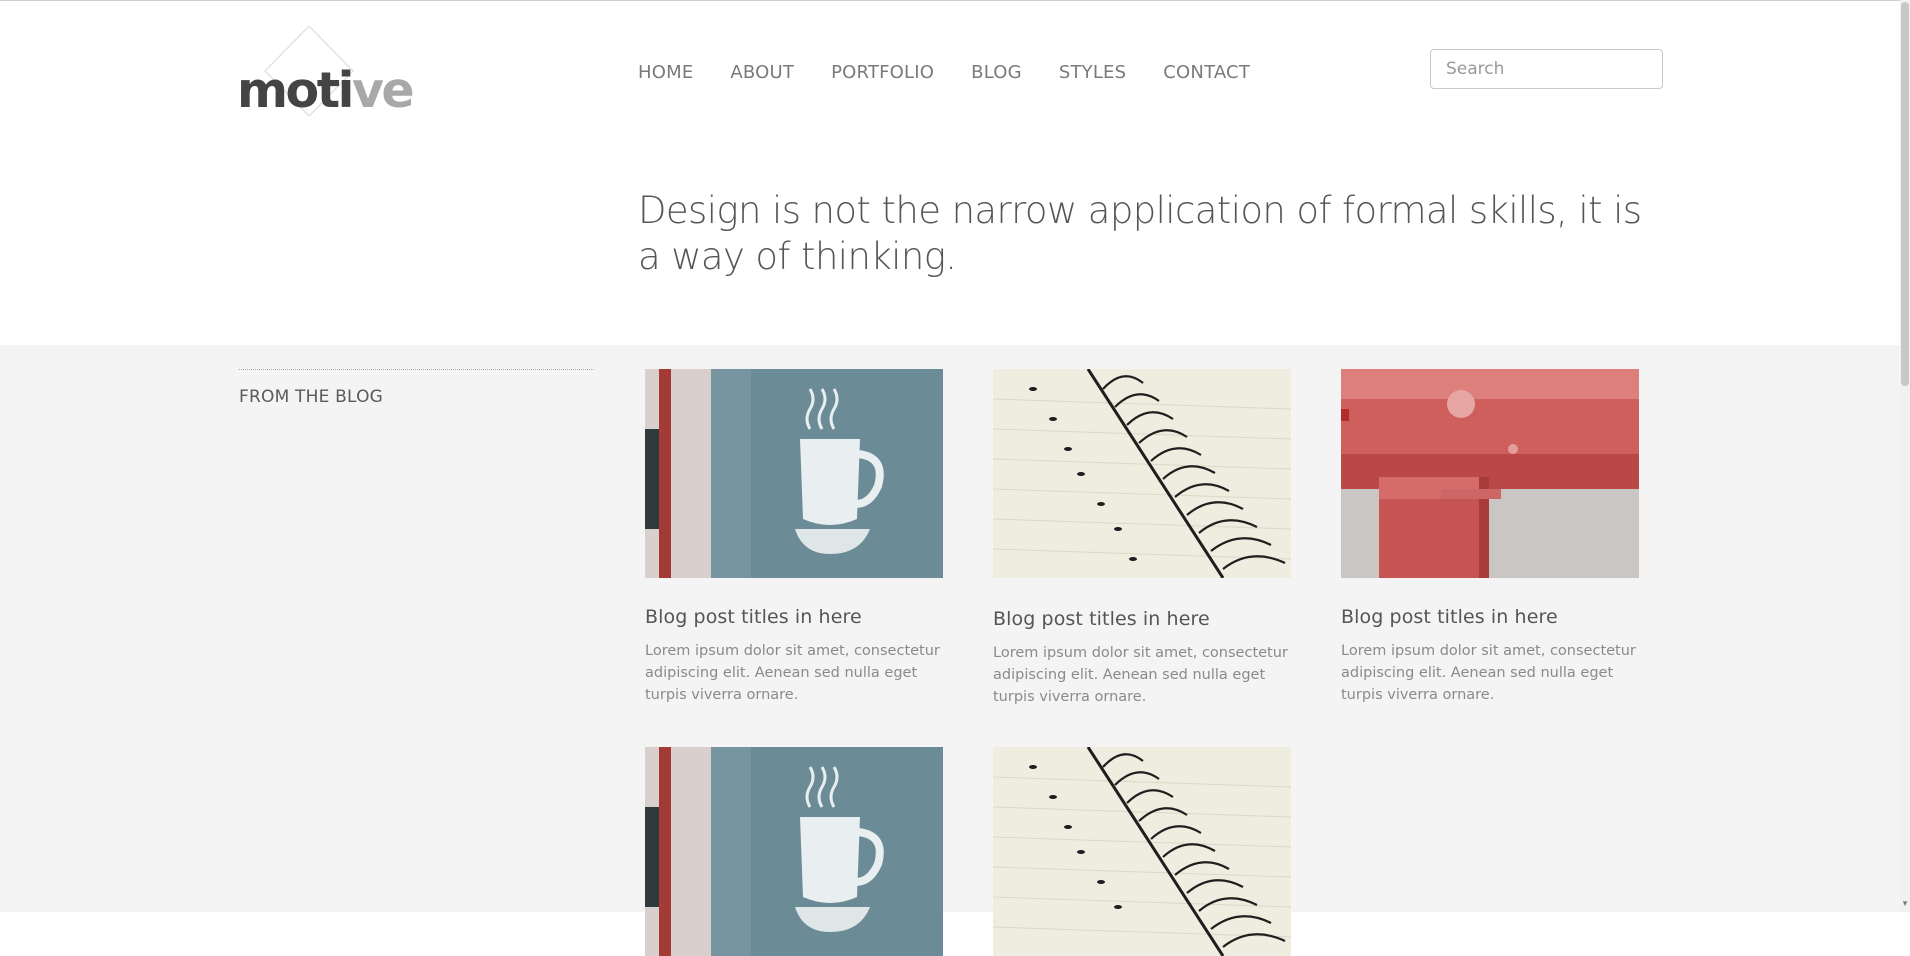 The height and width of the screenshot is (956, 1910). Describe the element at coordinates (383, 90) in the screenshot. I see `logo-text-light: ve` at that location.